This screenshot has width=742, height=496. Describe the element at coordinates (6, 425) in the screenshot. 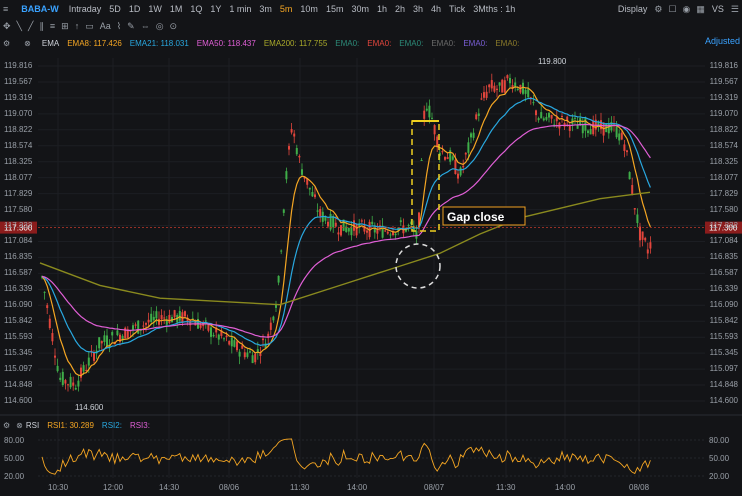

I see `settings-icon: ⚙` at that location.